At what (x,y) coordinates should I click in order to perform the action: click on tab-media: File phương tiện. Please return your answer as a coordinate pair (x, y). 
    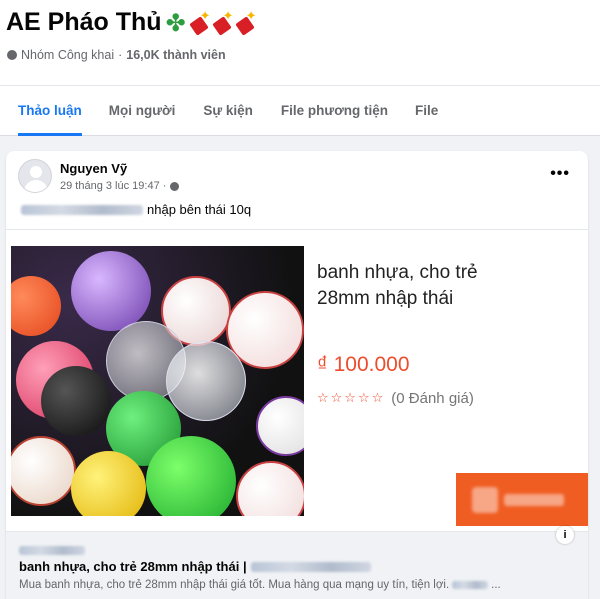
    Looking at the image, I should click on (334, 111).